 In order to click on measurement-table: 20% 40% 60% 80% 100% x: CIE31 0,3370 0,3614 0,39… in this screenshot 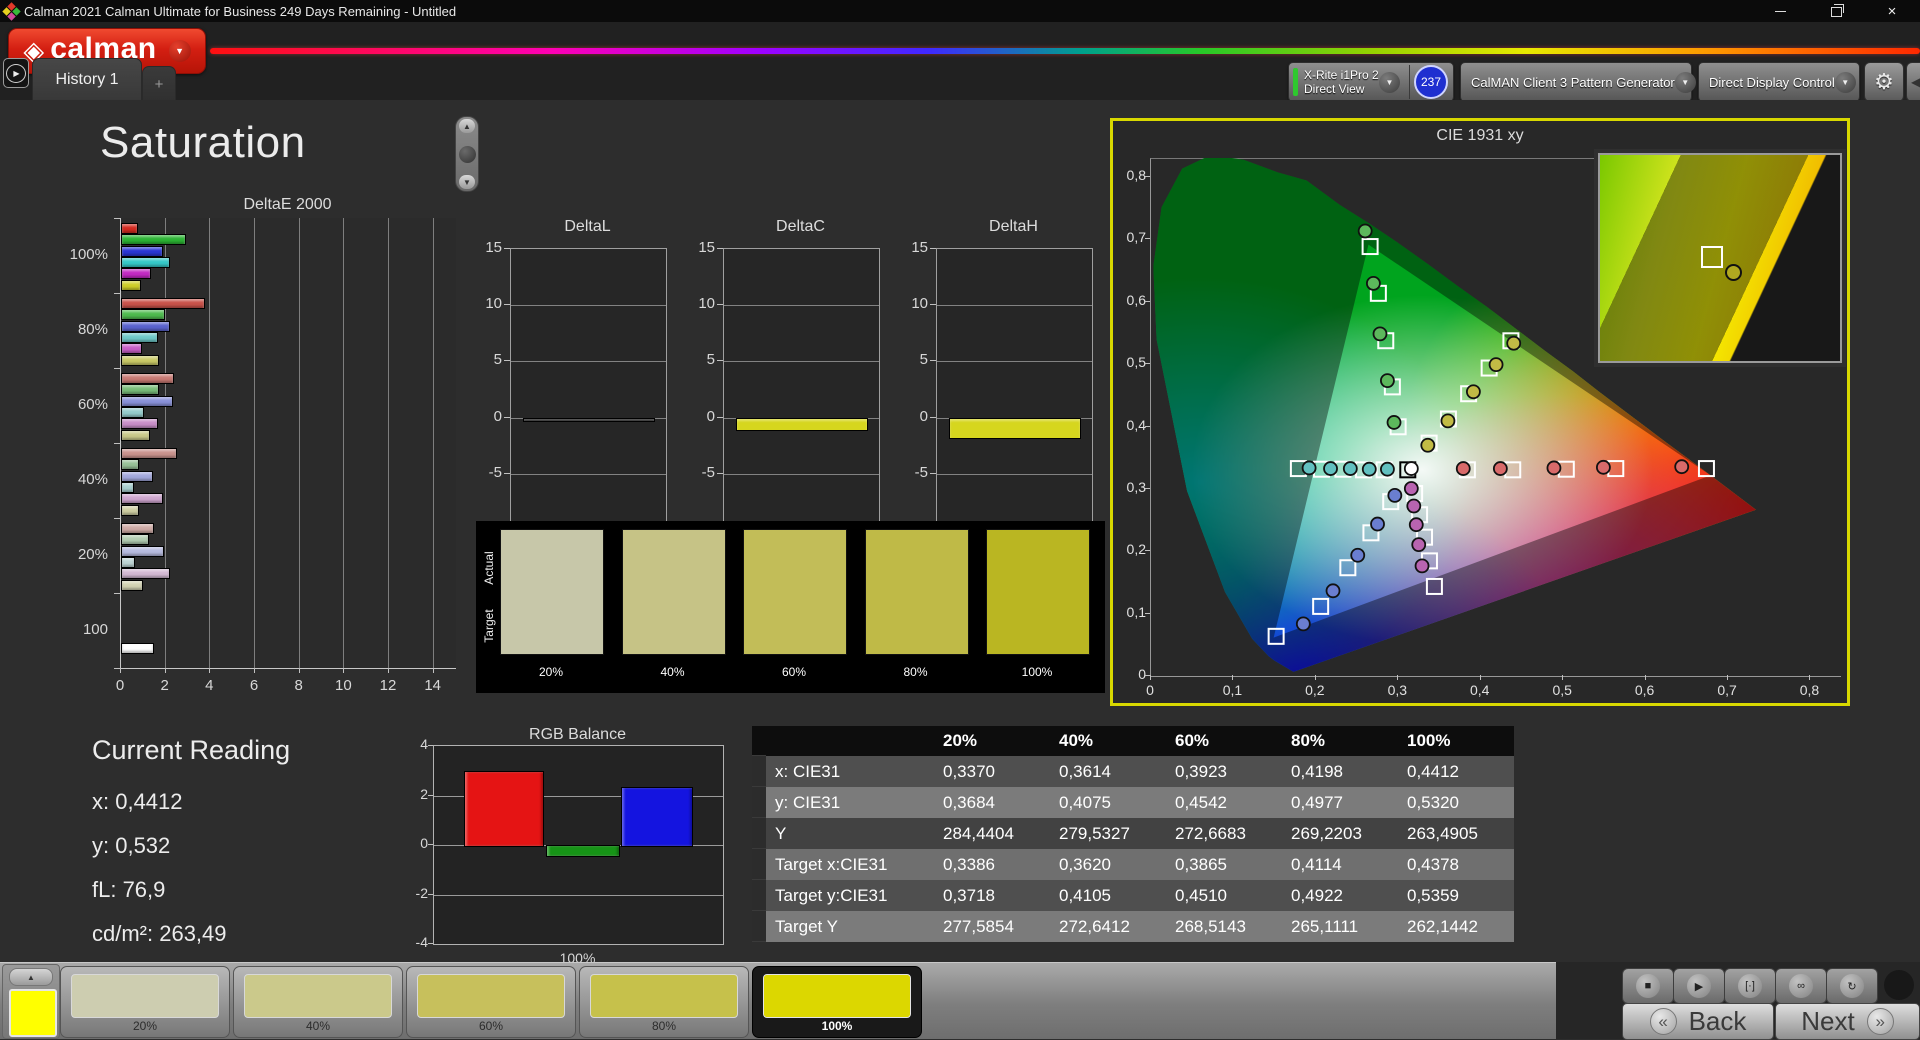, I will do `click(1134, 834)`.